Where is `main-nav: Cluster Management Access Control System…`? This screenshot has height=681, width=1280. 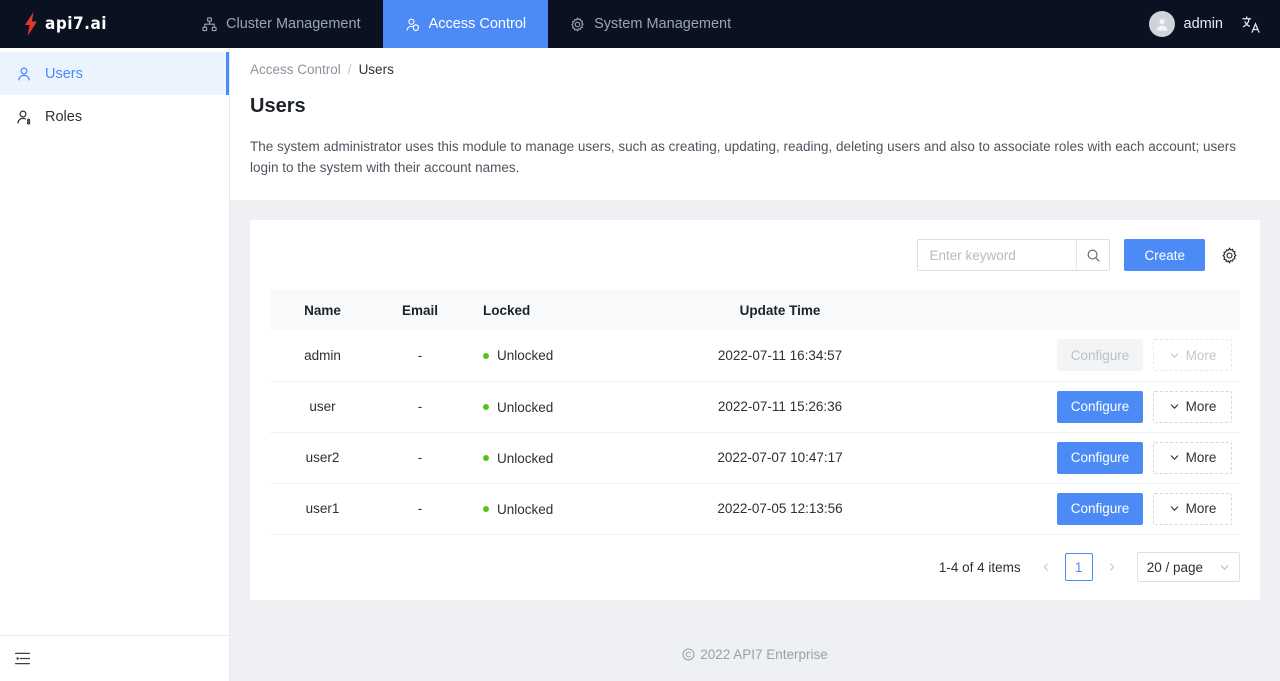 main-nav: Cluster Management Access Control System… is located at coordinates (466, 24).